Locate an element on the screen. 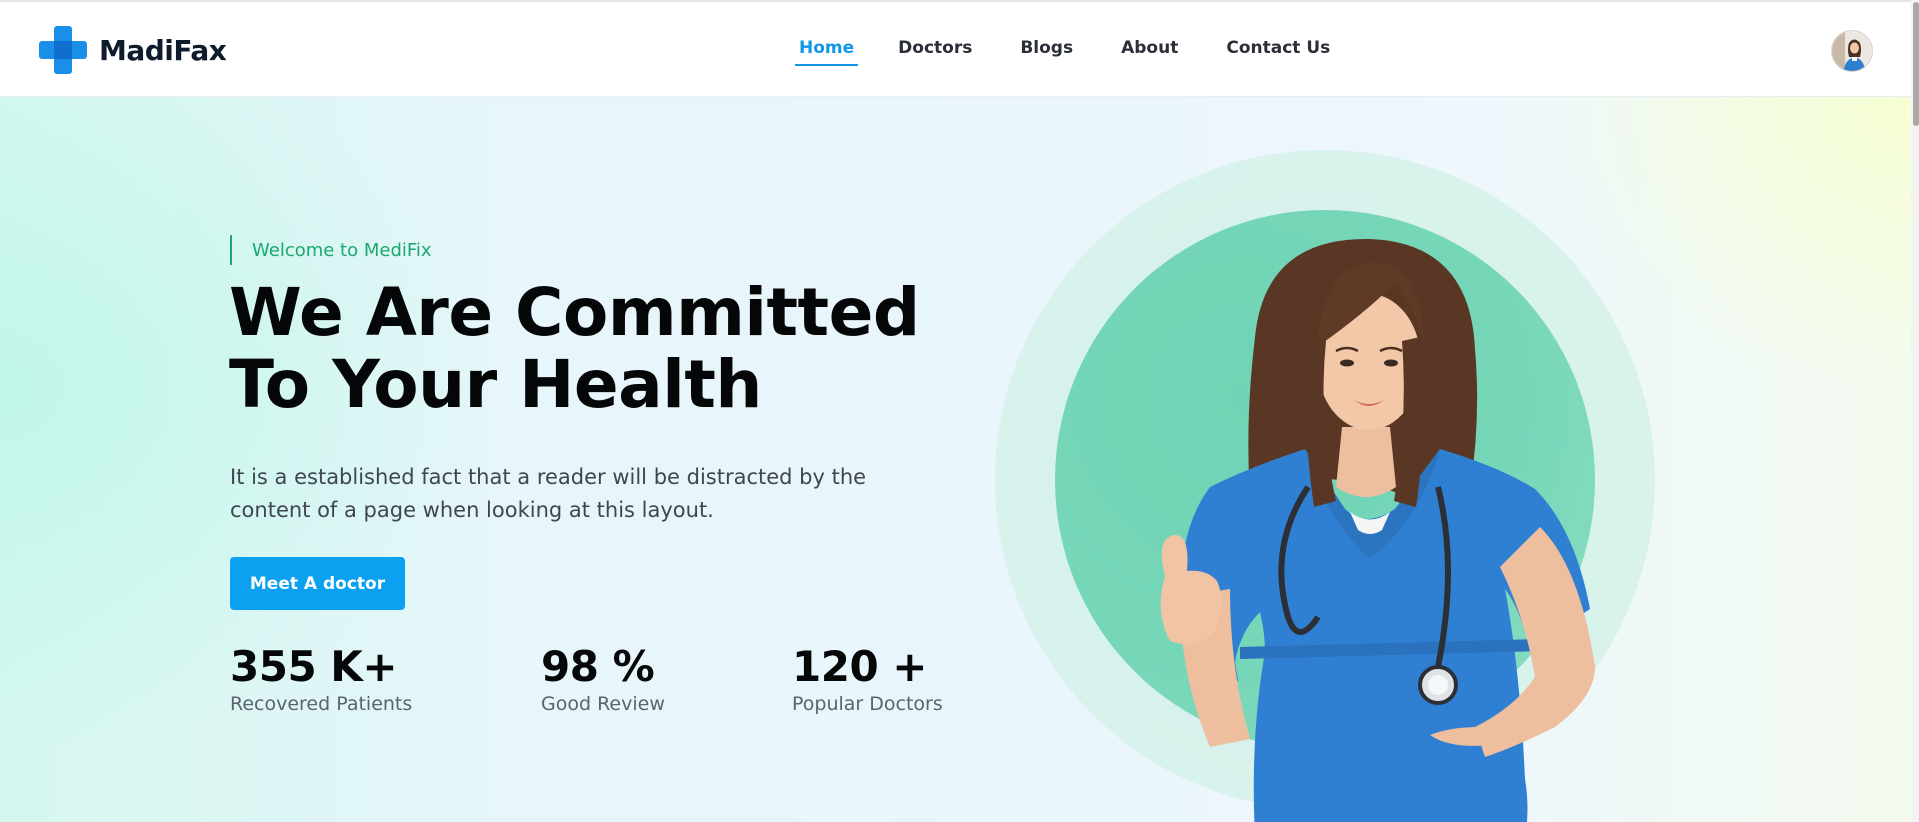 The height and width of the screenshot is (822, 1919). scrollbar-thumb is located at coordinates (1916, 64).